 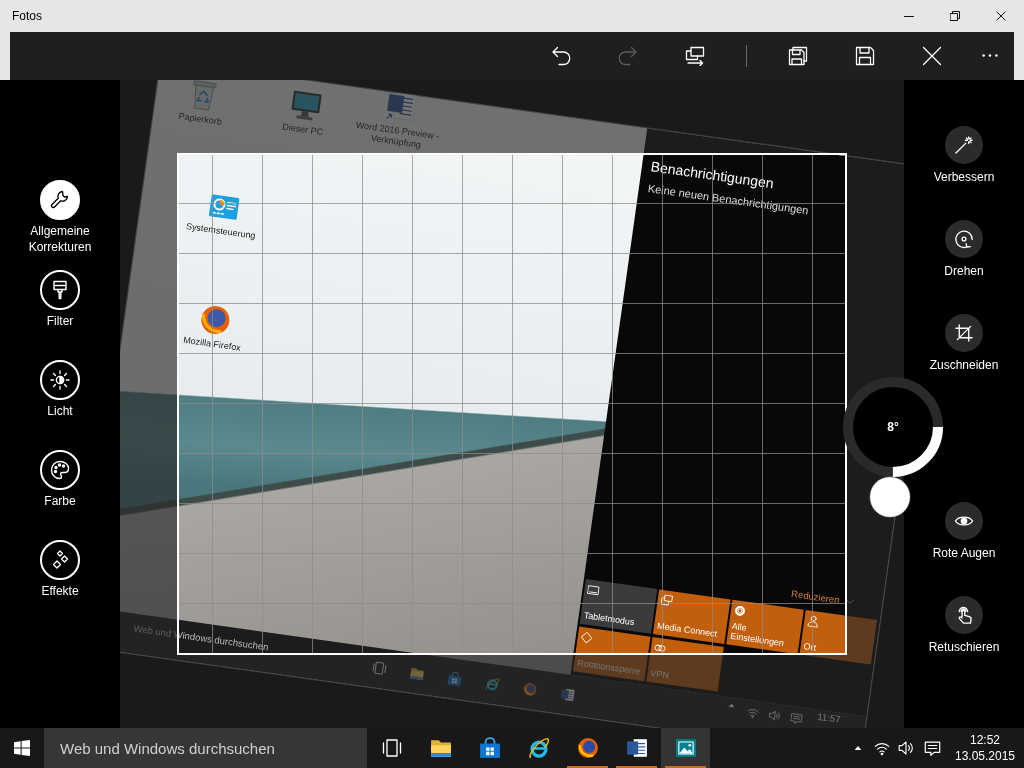 I want to click on clock-button: 12:52 13.05.2015, so click(x=985, y=748).